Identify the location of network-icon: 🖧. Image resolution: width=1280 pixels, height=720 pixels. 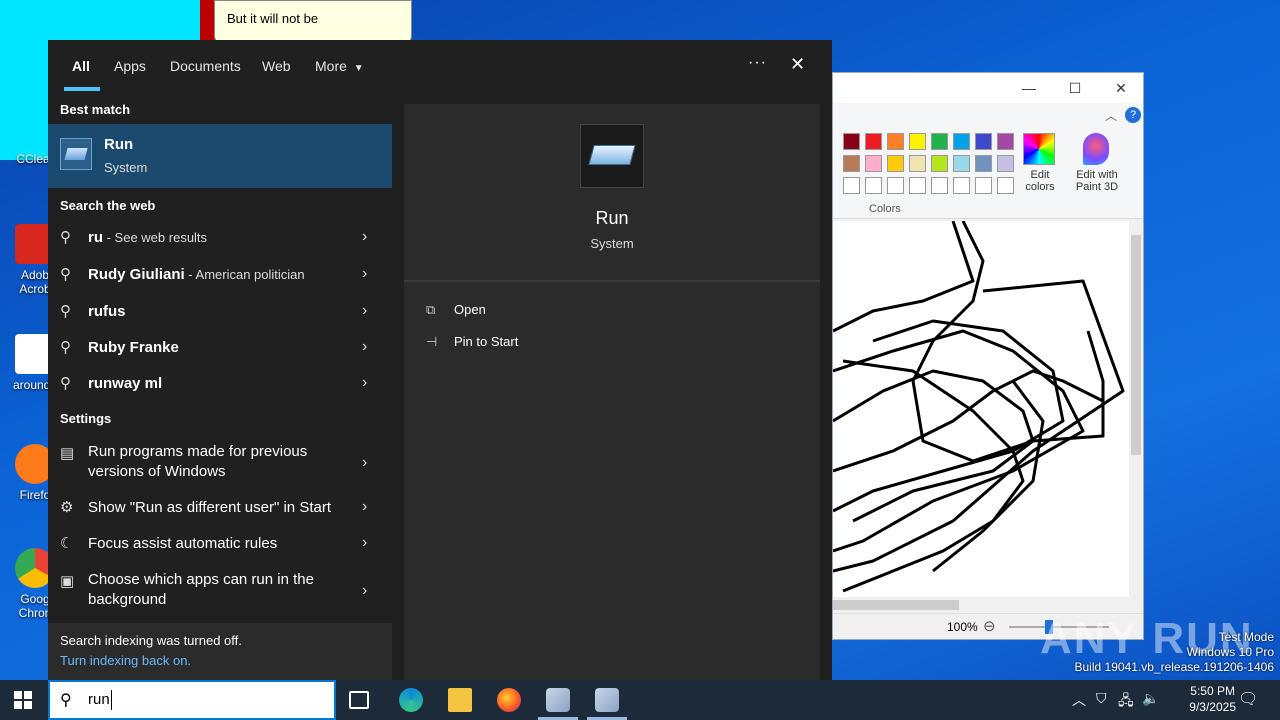
(1126, 702).